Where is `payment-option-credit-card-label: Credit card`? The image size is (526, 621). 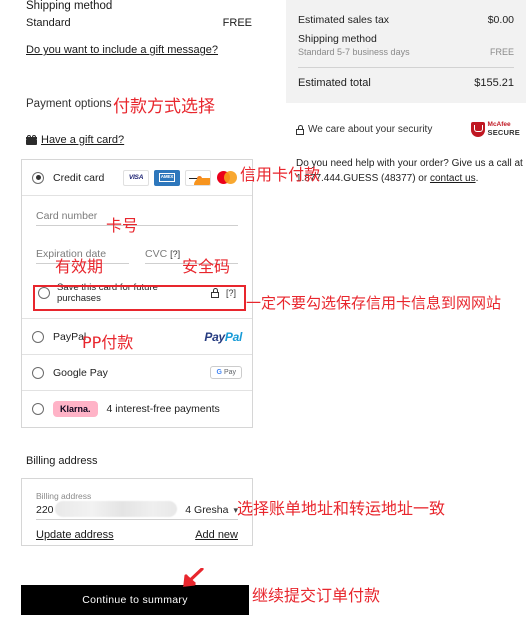
payment-option-credit-card-label: Credit card is located at coordinates (79, 177).